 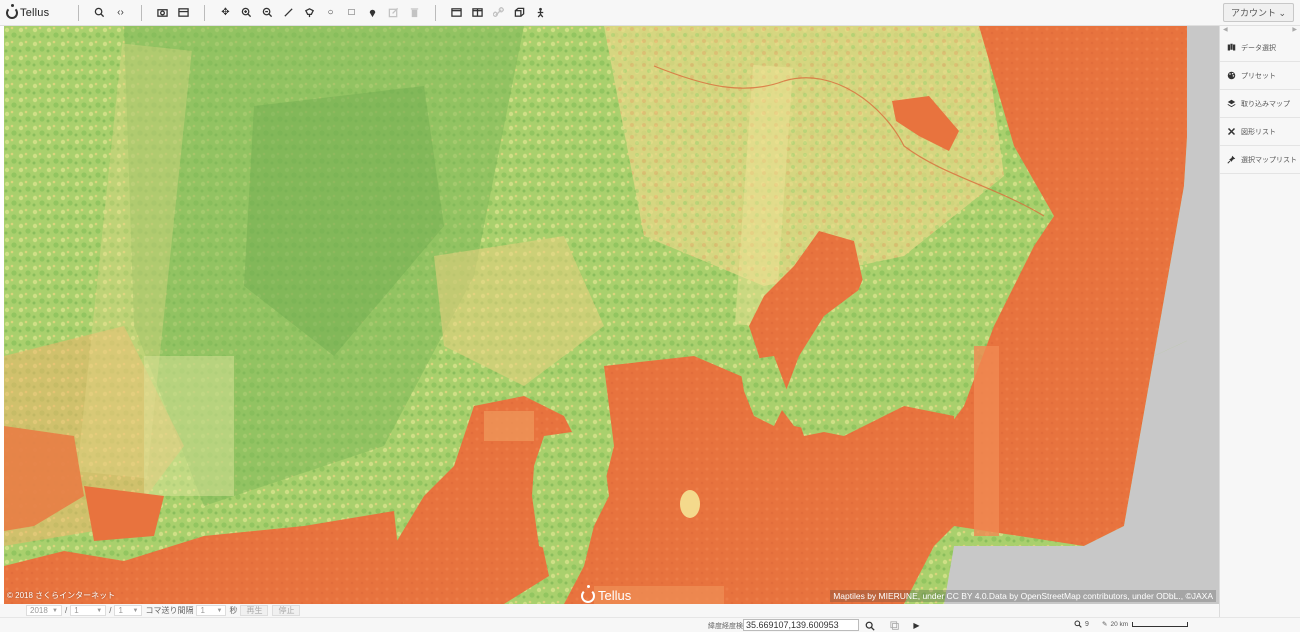 I want to click on month-value: 1, so click(x=76, y=610).